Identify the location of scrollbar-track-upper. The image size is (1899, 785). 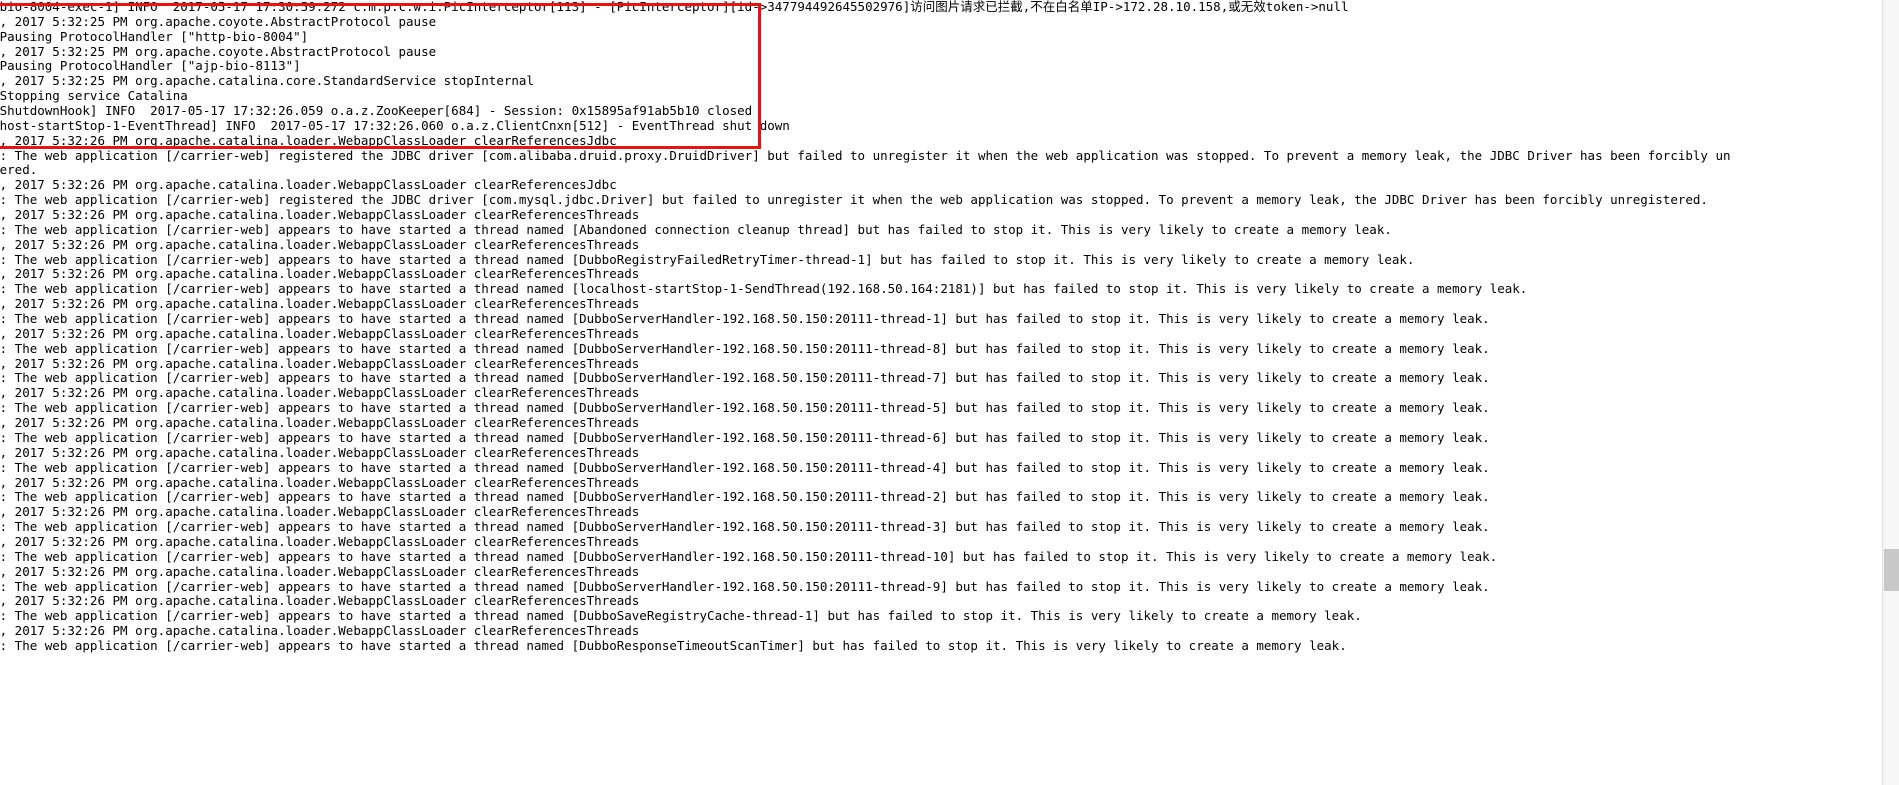
(1891, 274).